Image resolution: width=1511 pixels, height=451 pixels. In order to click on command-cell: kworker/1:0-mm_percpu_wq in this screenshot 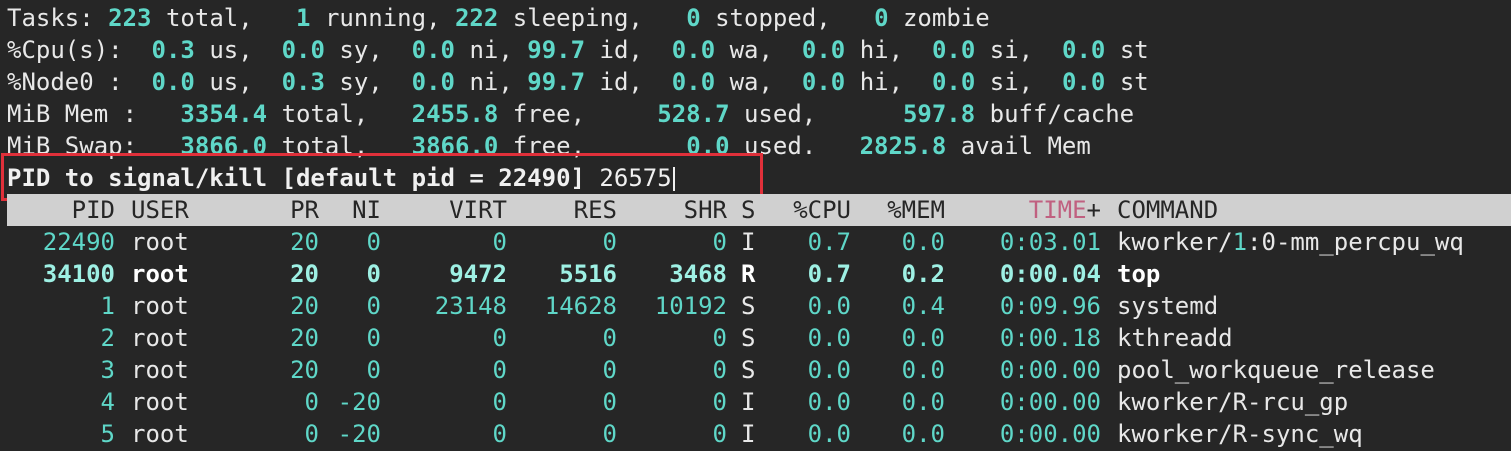, I will do `click(1290, 242)`.